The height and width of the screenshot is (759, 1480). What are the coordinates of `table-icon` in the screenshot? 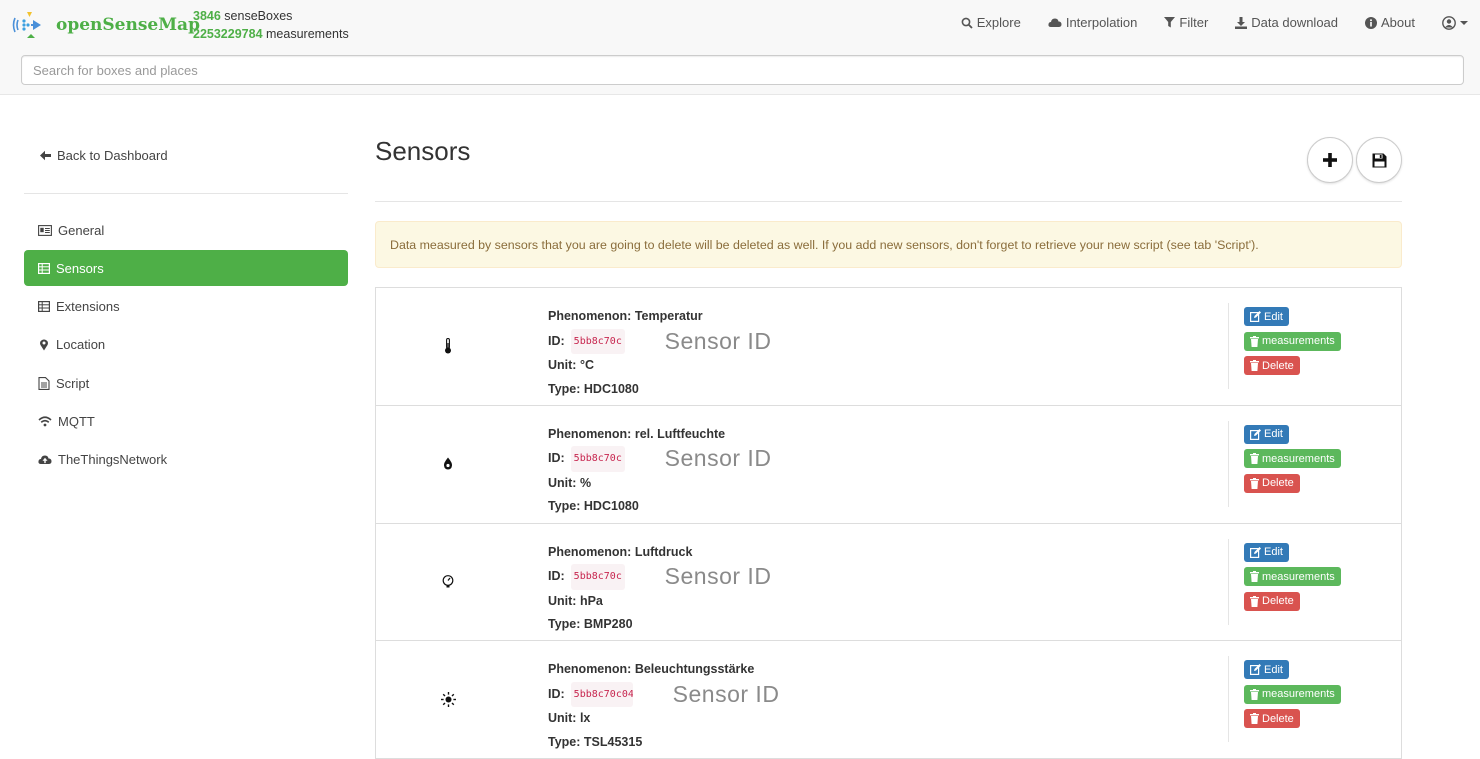 It's located at (44, 268).